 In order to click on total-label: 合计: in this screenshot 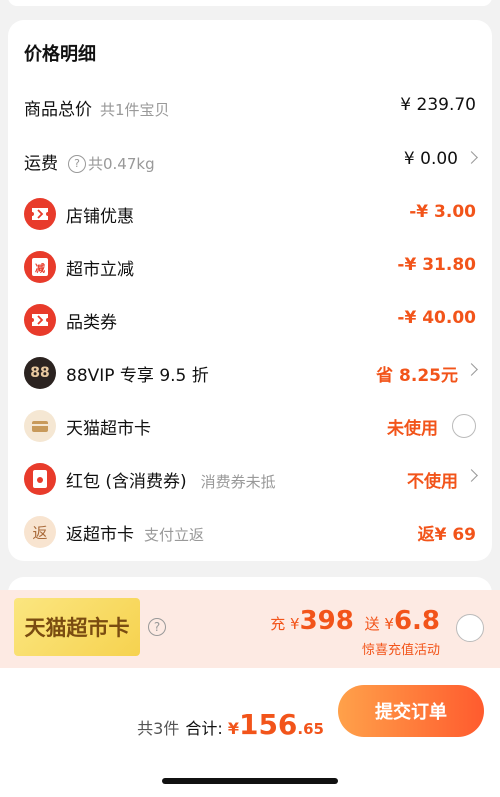, I will do `click(204, 728)`.